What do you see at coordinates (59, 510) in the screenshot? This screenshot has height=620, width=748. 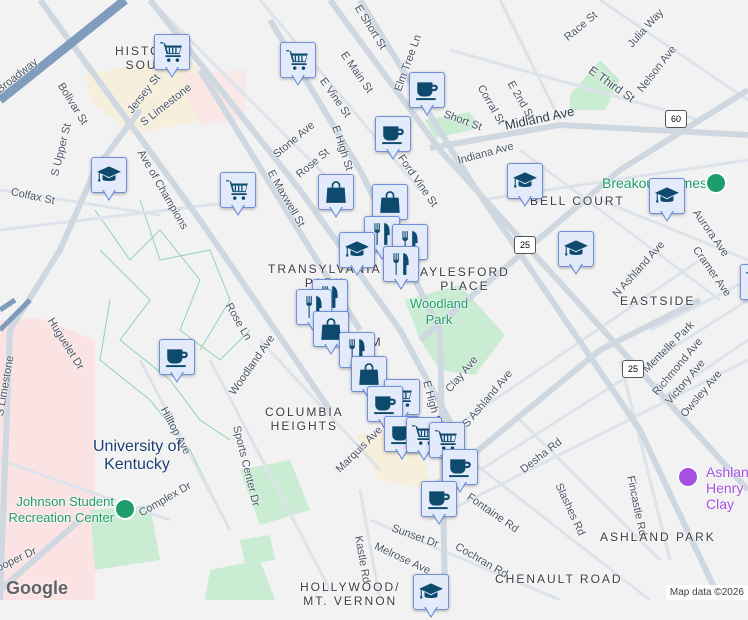 I see `rec-center-label: Johnson Student Recreation Center` at bounding box center [59, 510].